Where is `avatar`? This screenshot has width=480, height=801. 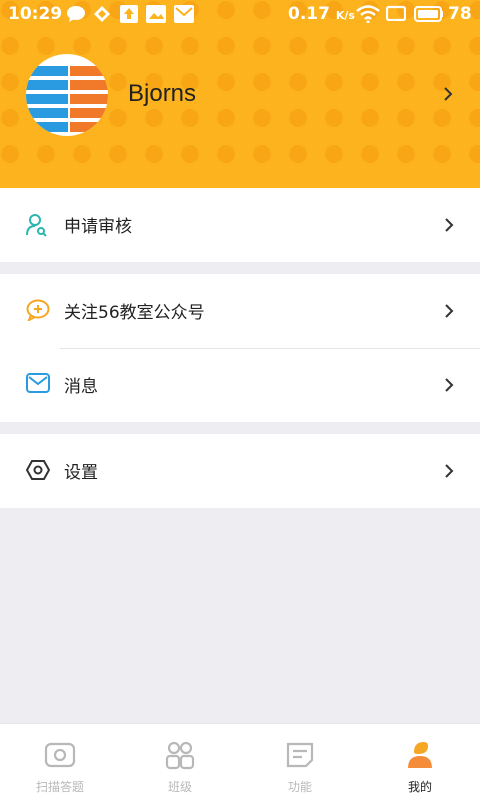 avatar is located at coordinates (67, 95).